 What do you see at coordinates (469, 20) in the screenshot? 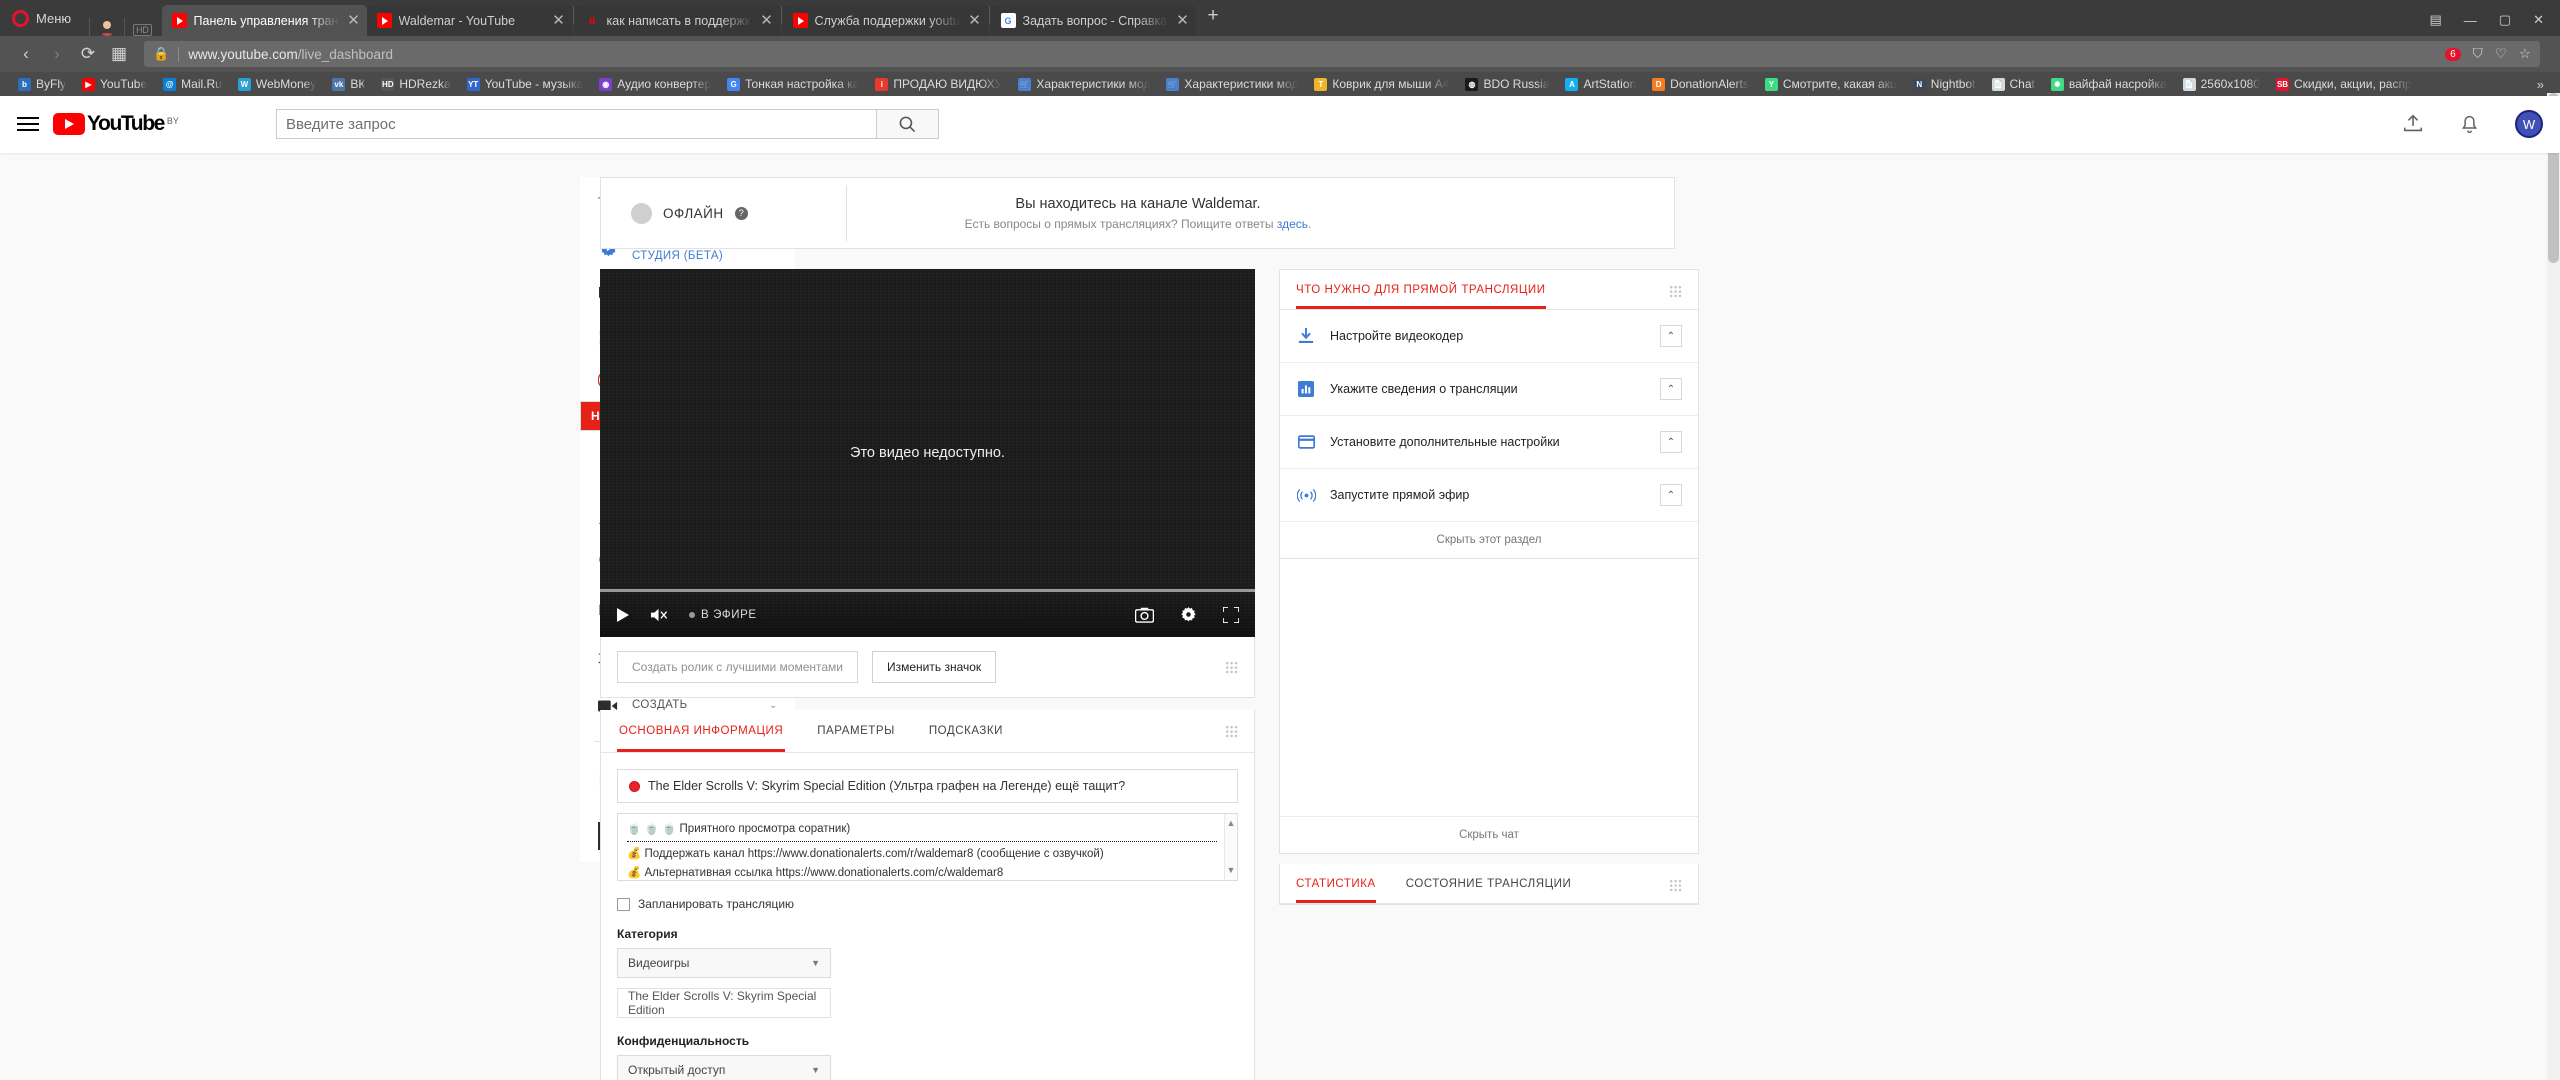
I see `browser-tab-1: Waldemar - YouTube ✕` at bounding box center [469, 20].